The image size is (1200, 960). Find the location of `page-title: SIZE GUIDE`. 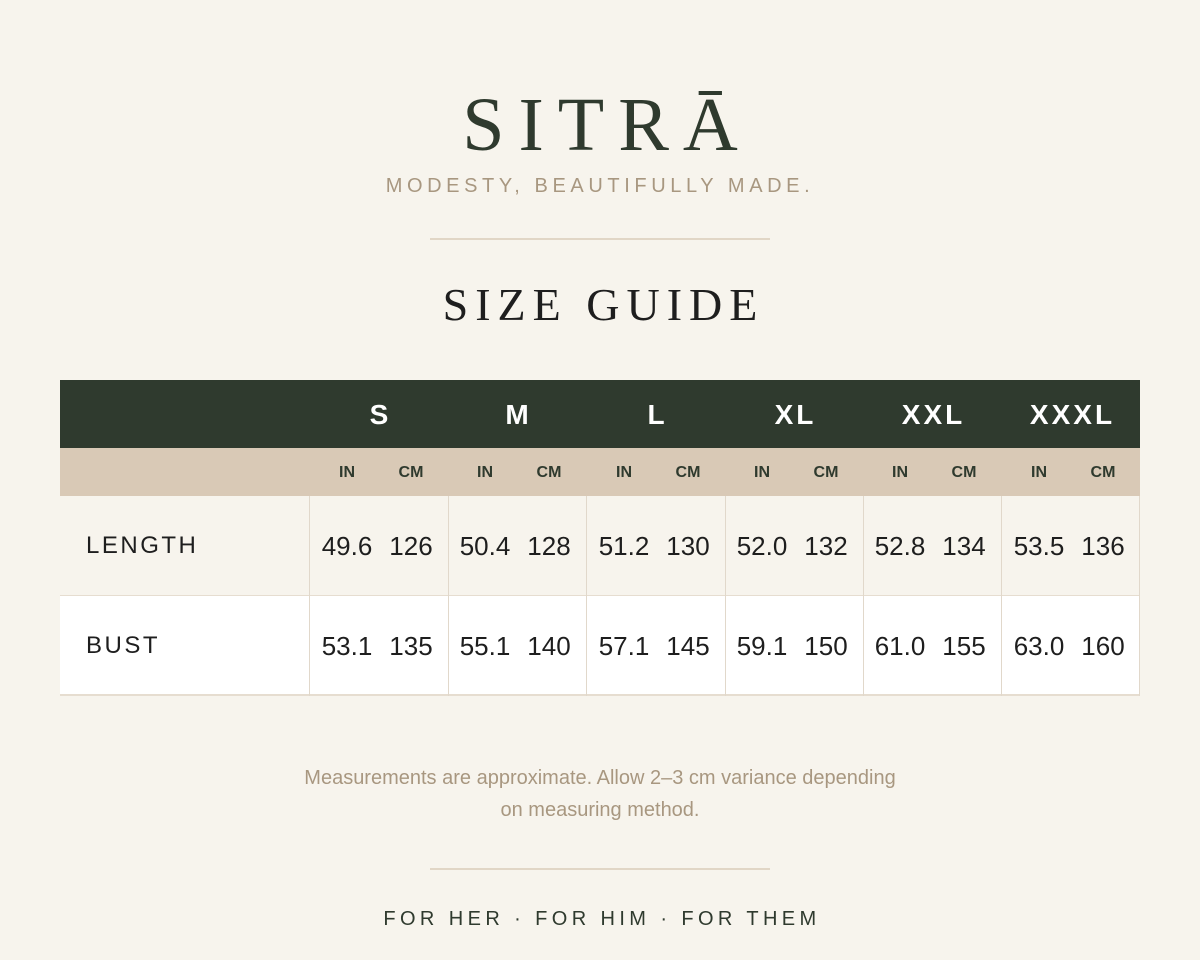

page-title: SIZE GUIDE is located at coordinates (603, 304).